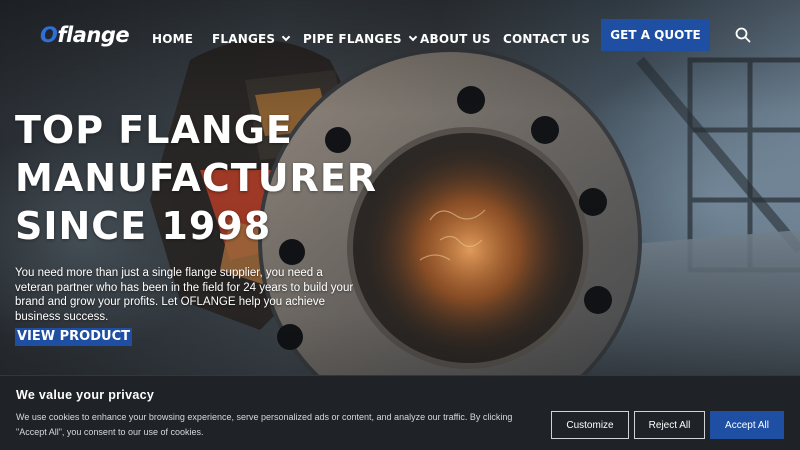 This screenshot has height=450, width=800. Describe the element at coordinates (655, 35) in the screenshot. I see `get-a-quote-button: GET A QUOTE` at that location.